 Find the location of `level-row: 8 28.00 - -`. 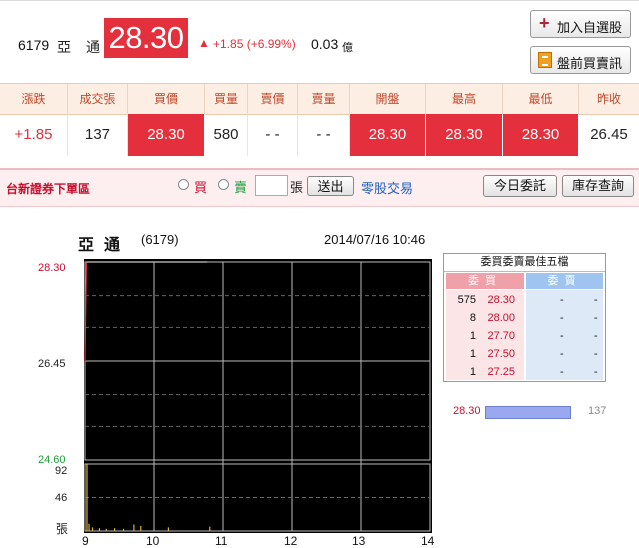

level-row: 8 28.00 - - is located at coordinates (524, 318).